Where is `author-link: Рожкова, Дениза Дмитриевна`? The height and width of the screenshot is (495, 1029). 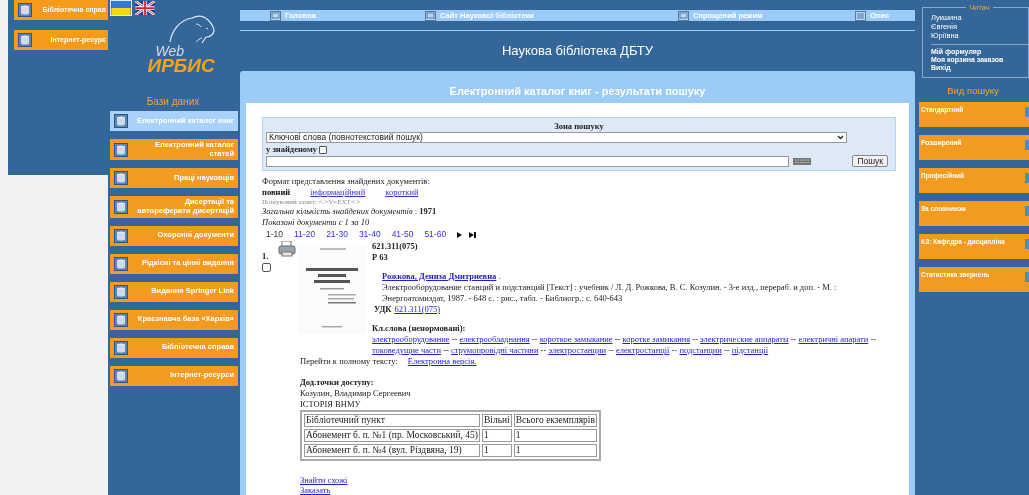 author-link: Рожкова, Дениза Дмитриевна is located at coordinates (439, 276).